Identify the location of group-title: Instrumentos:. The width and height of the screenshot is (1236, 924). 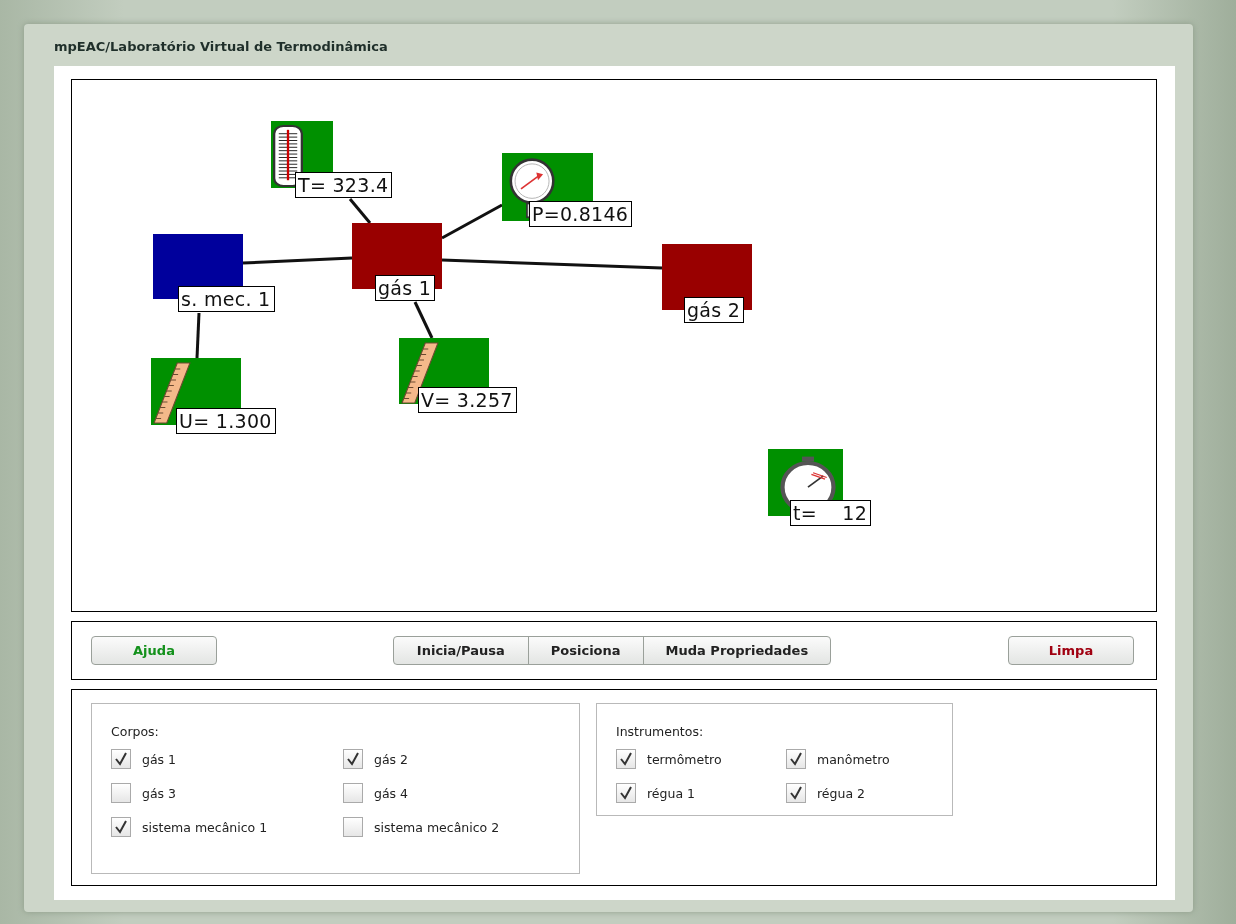
(660, 731).